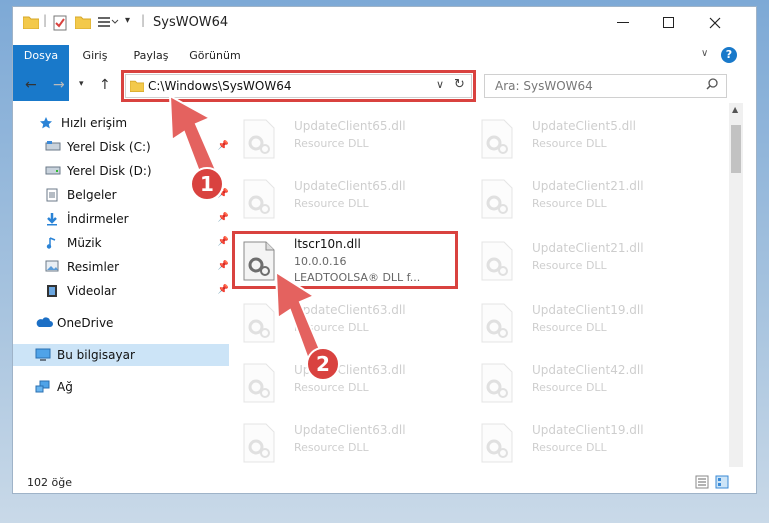 This screenshot has width=769, height=523. Describe the element at coordinates (248, 233) in the screenshot. I see `annotation-arrows` at that location.